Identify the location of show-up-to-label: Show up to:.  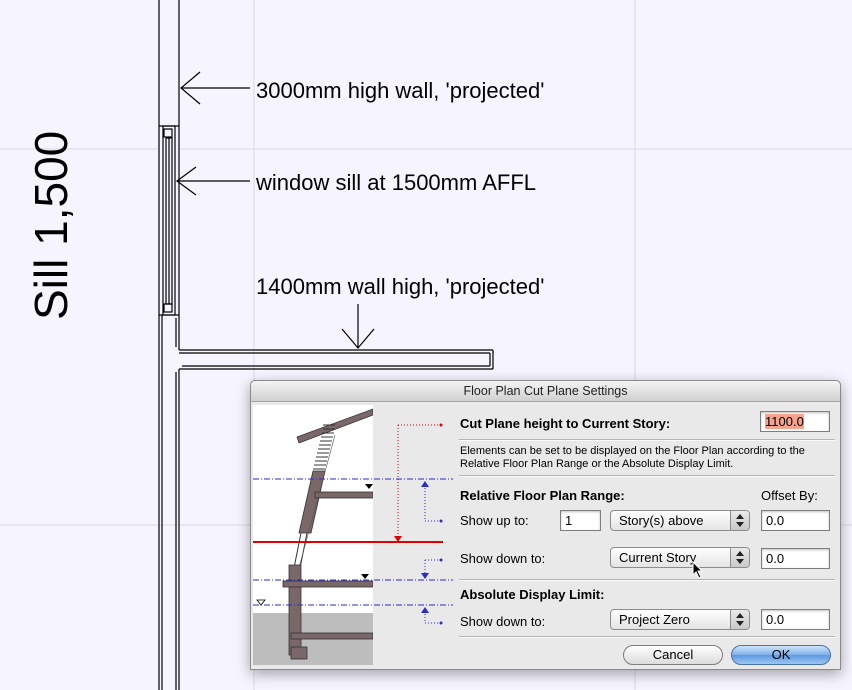
(494, 520).